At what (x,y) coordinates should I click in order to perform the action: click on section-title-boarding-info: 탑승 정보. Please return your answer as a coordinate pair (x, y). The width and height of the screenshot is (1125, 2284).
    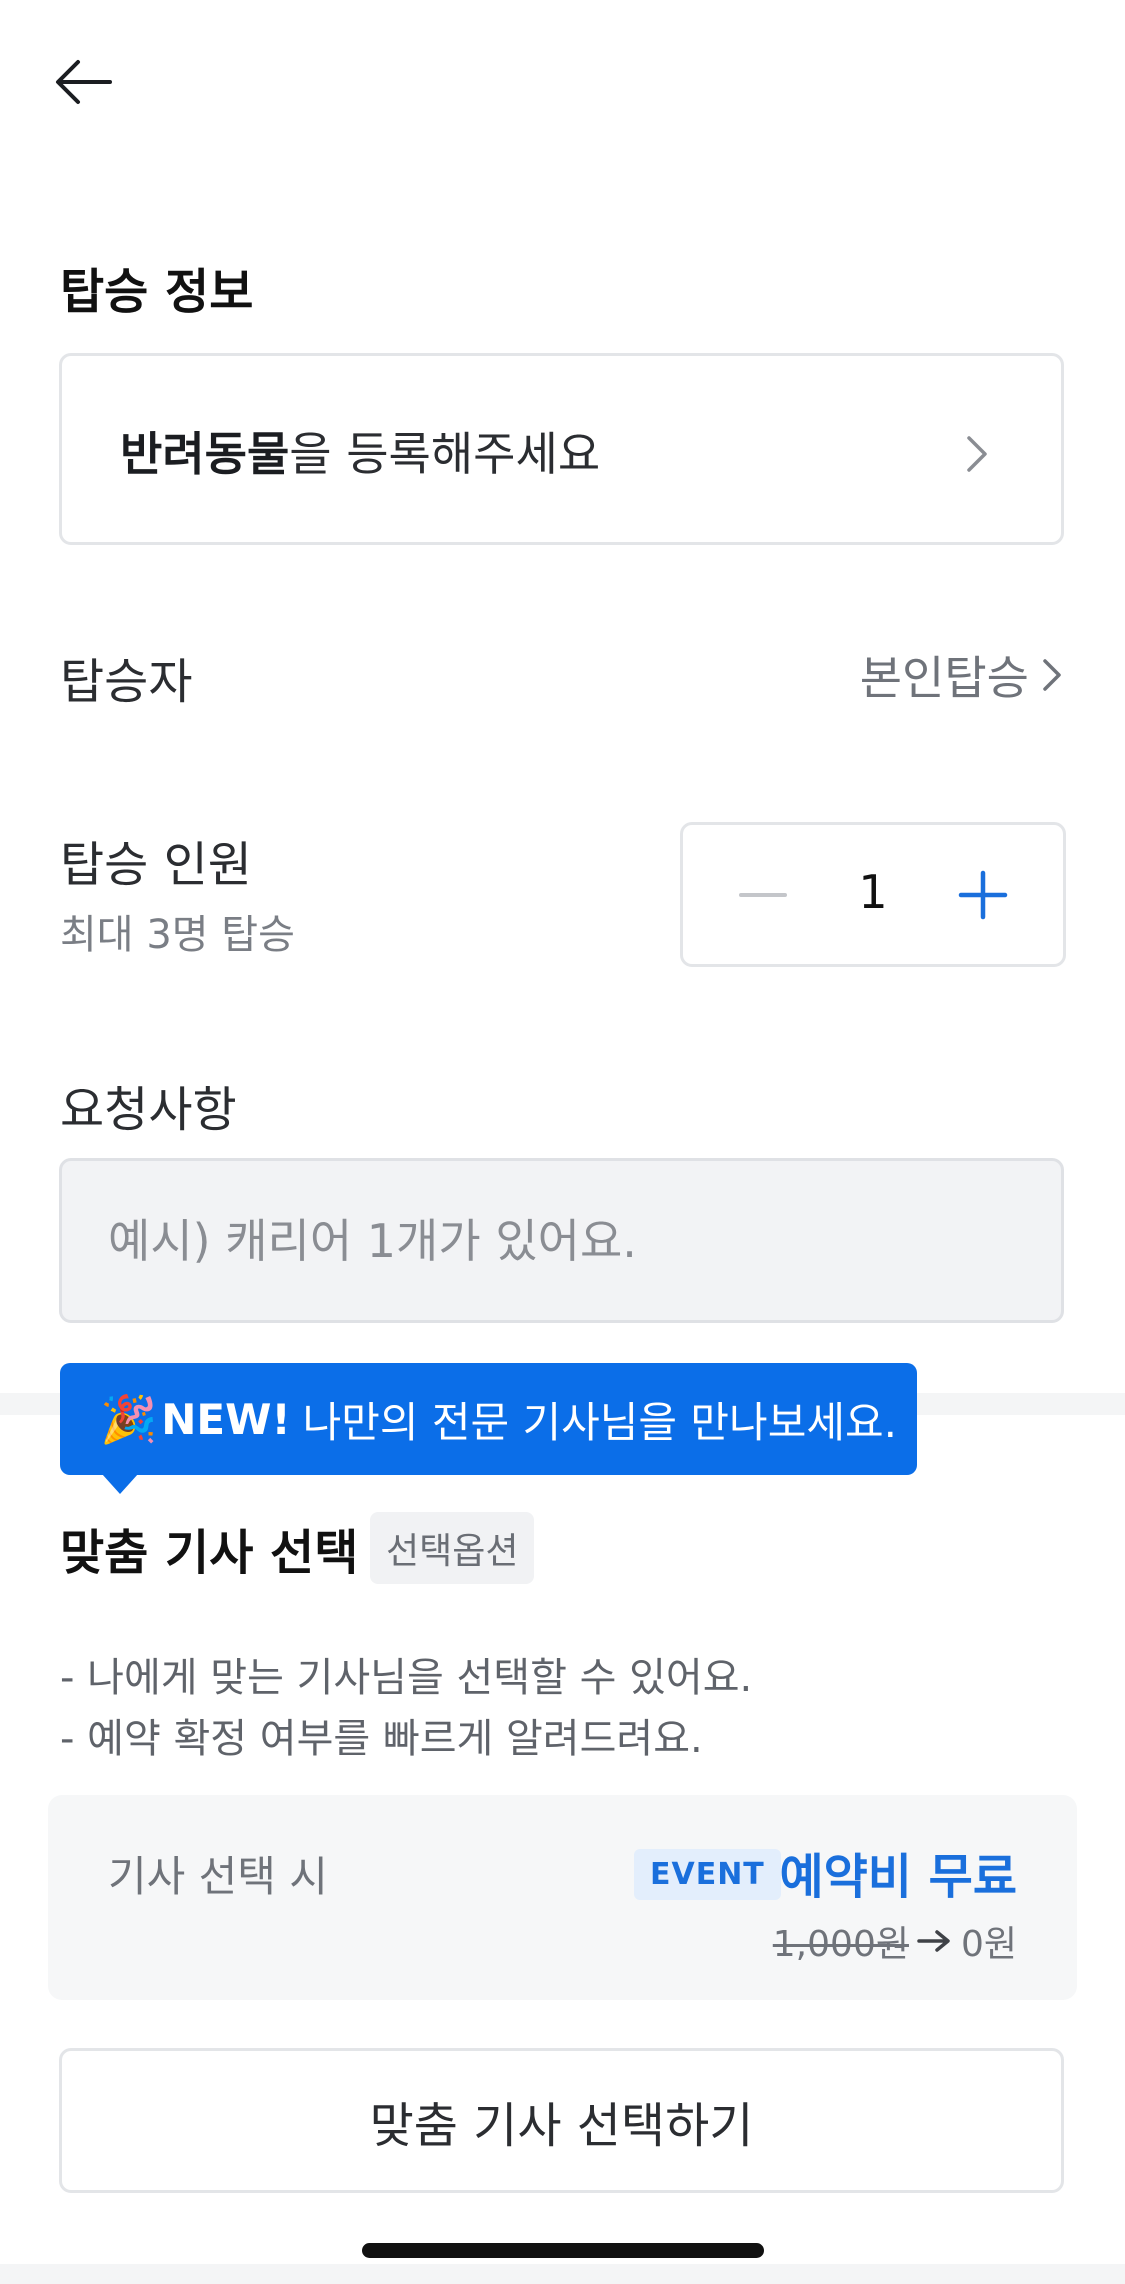
    Looking at the image, I should click on (157, 292).